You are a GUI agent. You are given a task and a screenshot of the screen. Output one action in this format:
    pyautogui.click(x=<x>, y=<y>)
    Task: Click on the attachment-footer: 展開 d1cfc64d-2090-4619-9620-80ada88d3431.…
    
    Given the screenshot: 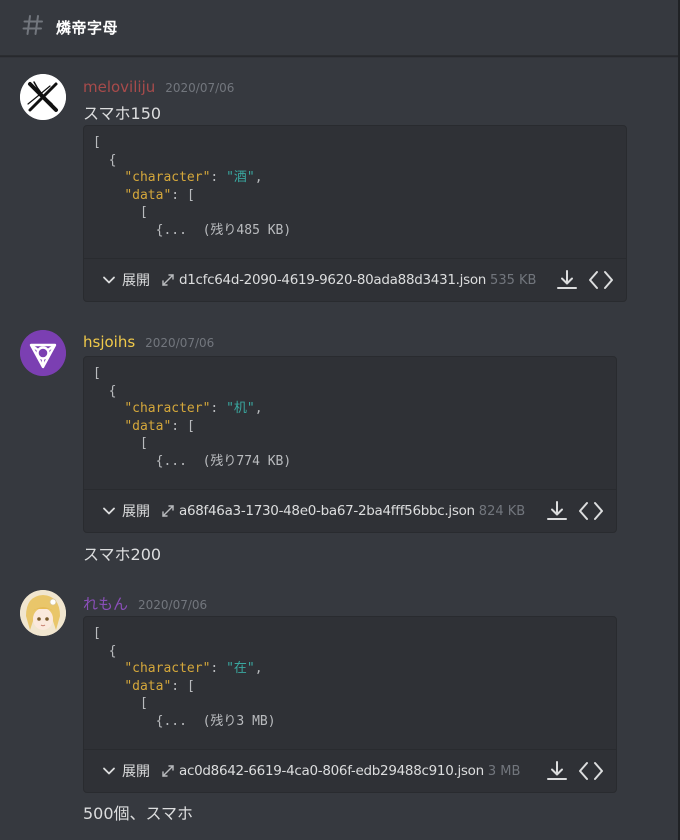 What is the action you would take?
    pyautogui.click(x=355, y=279)
    